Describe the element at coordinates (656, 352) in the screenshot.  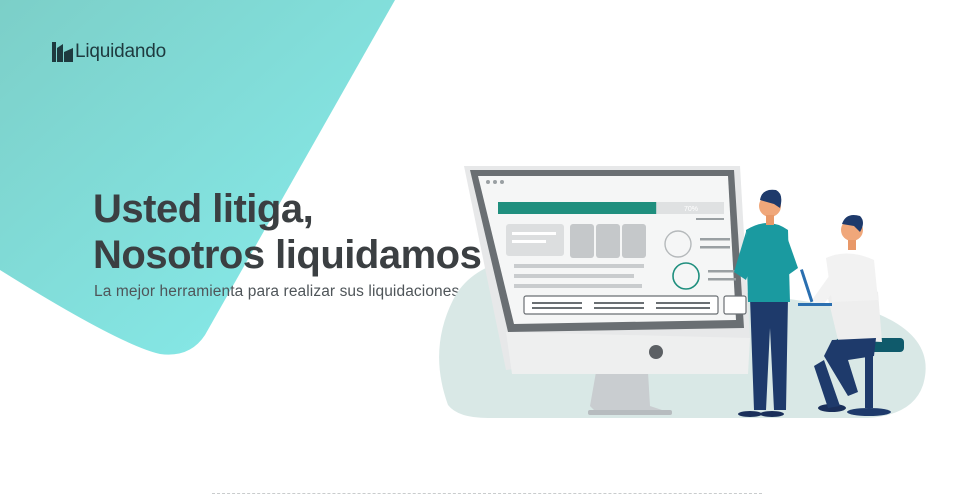
I see `monitor-power-button` at that location.